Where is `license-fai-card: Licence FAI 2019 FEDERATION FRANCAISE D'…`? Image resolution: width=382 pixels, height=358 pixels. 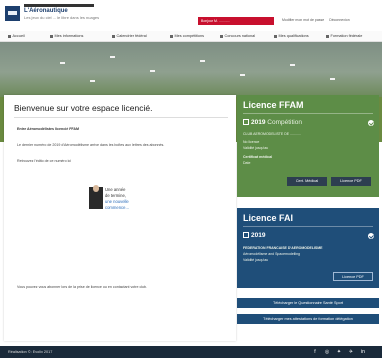 license-fai-card: Licence FAI 2019 FEDERATION FRANCAISE D'… is located at coordinates (308, 248).